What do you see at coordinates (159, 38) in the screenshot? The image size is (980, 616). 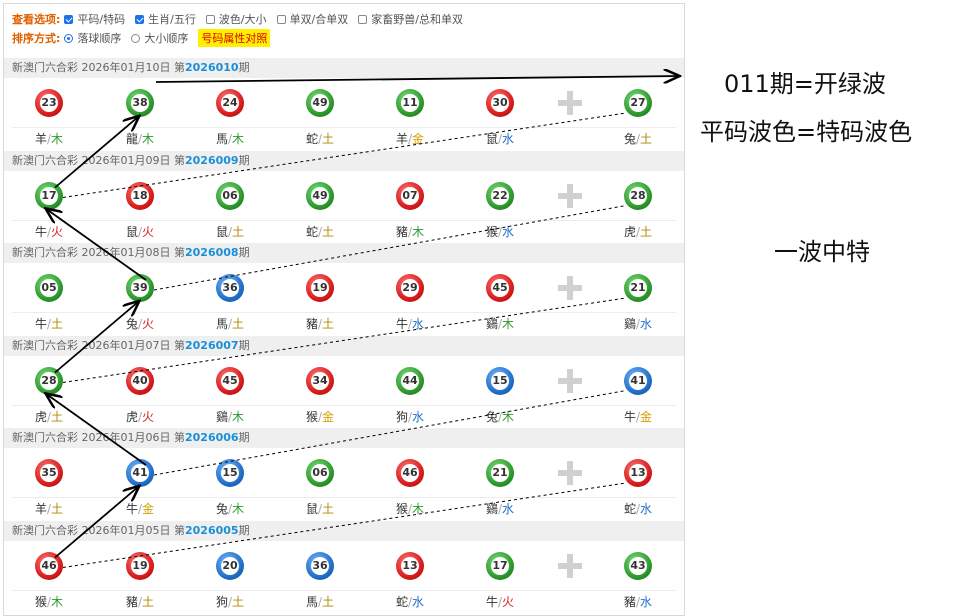 I see `sort-option-1: 大小顺序` at bounding box center [159, 38].